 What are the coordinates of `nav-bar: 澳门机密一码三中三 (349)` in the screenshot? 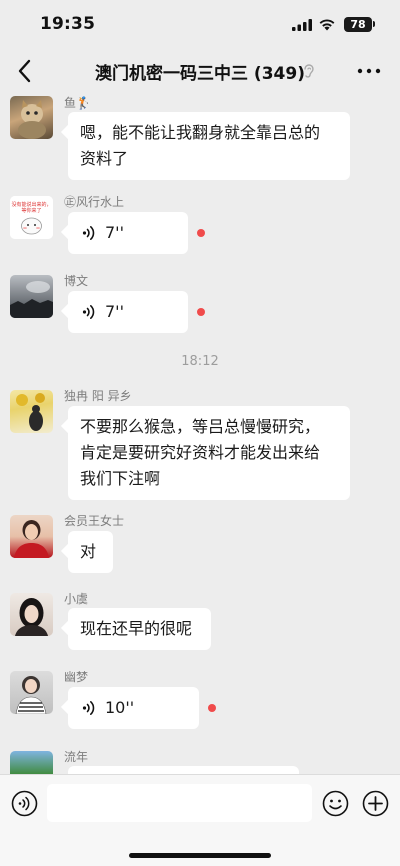 It's located at (200, 71).